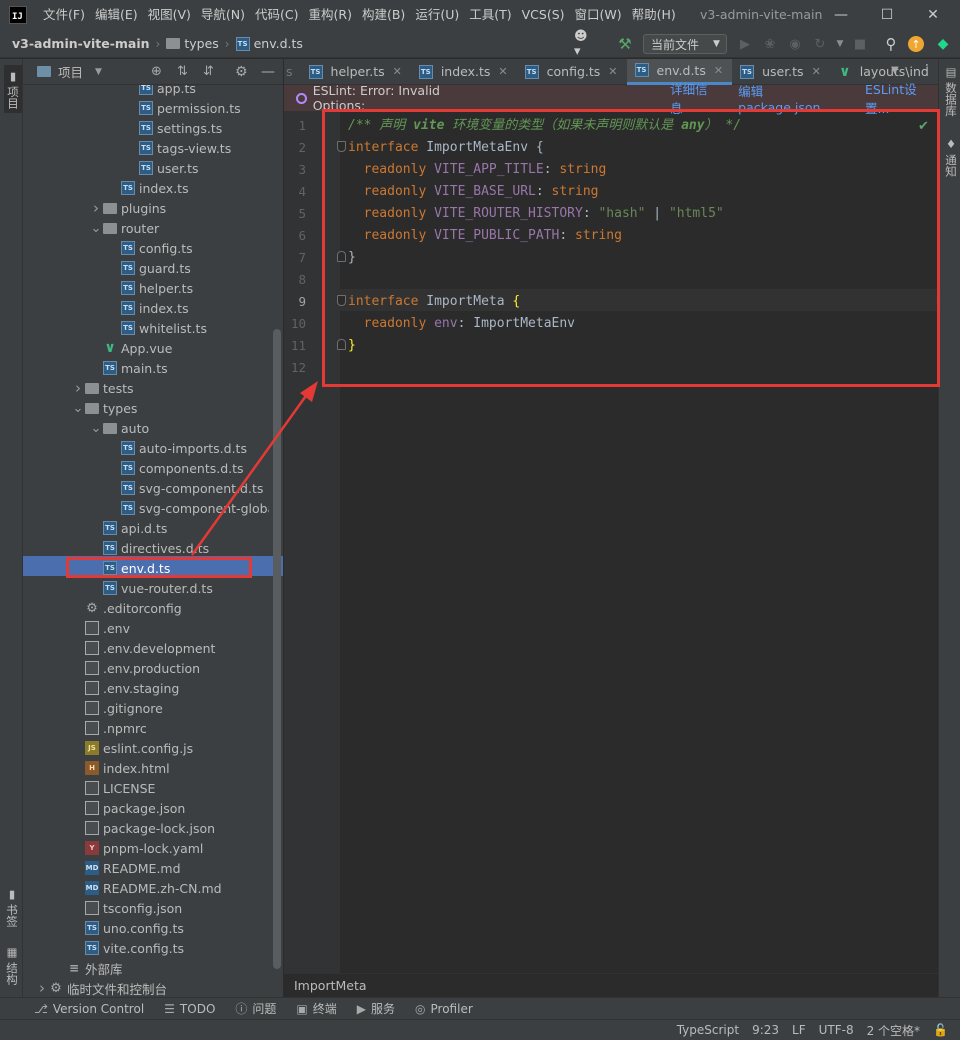 Image resolution: width=960 pixels, height=1040 pixels. I want to click on stop-icon: ■, so click(860, 44).